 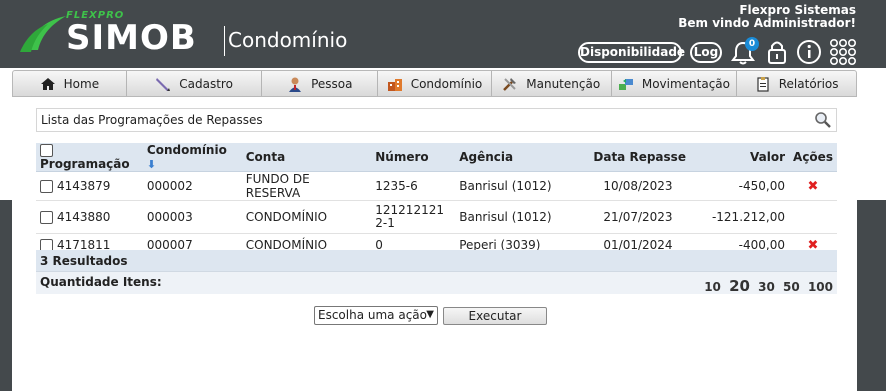 What do you see at coordinates (409, 216) in the screenshot?
I see `cell-text: 1212121212-1` at bounding box center [409, 216].